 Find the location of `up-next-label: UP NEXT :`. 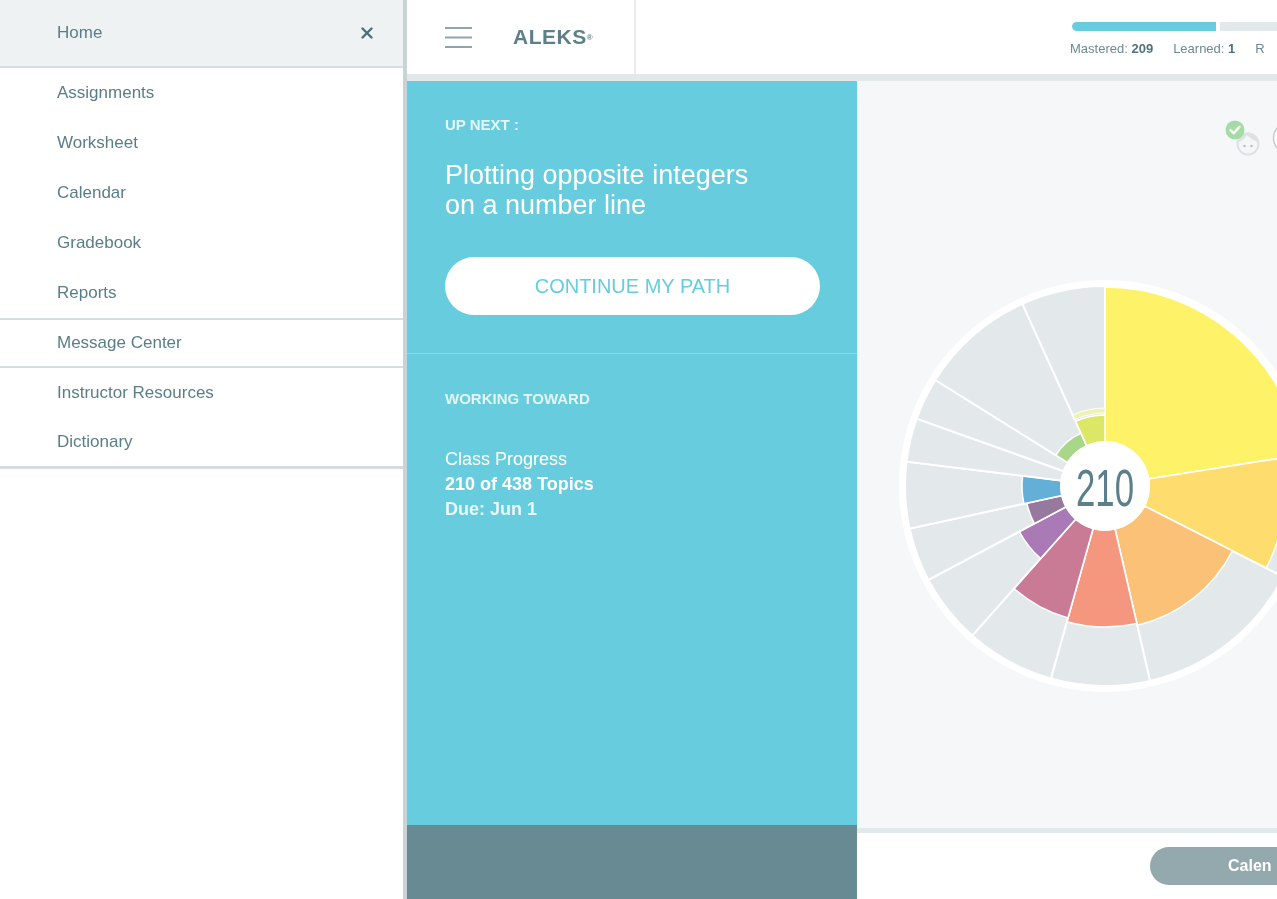

up-next-label: UP NEXT : is located at coordinates (482, 125).